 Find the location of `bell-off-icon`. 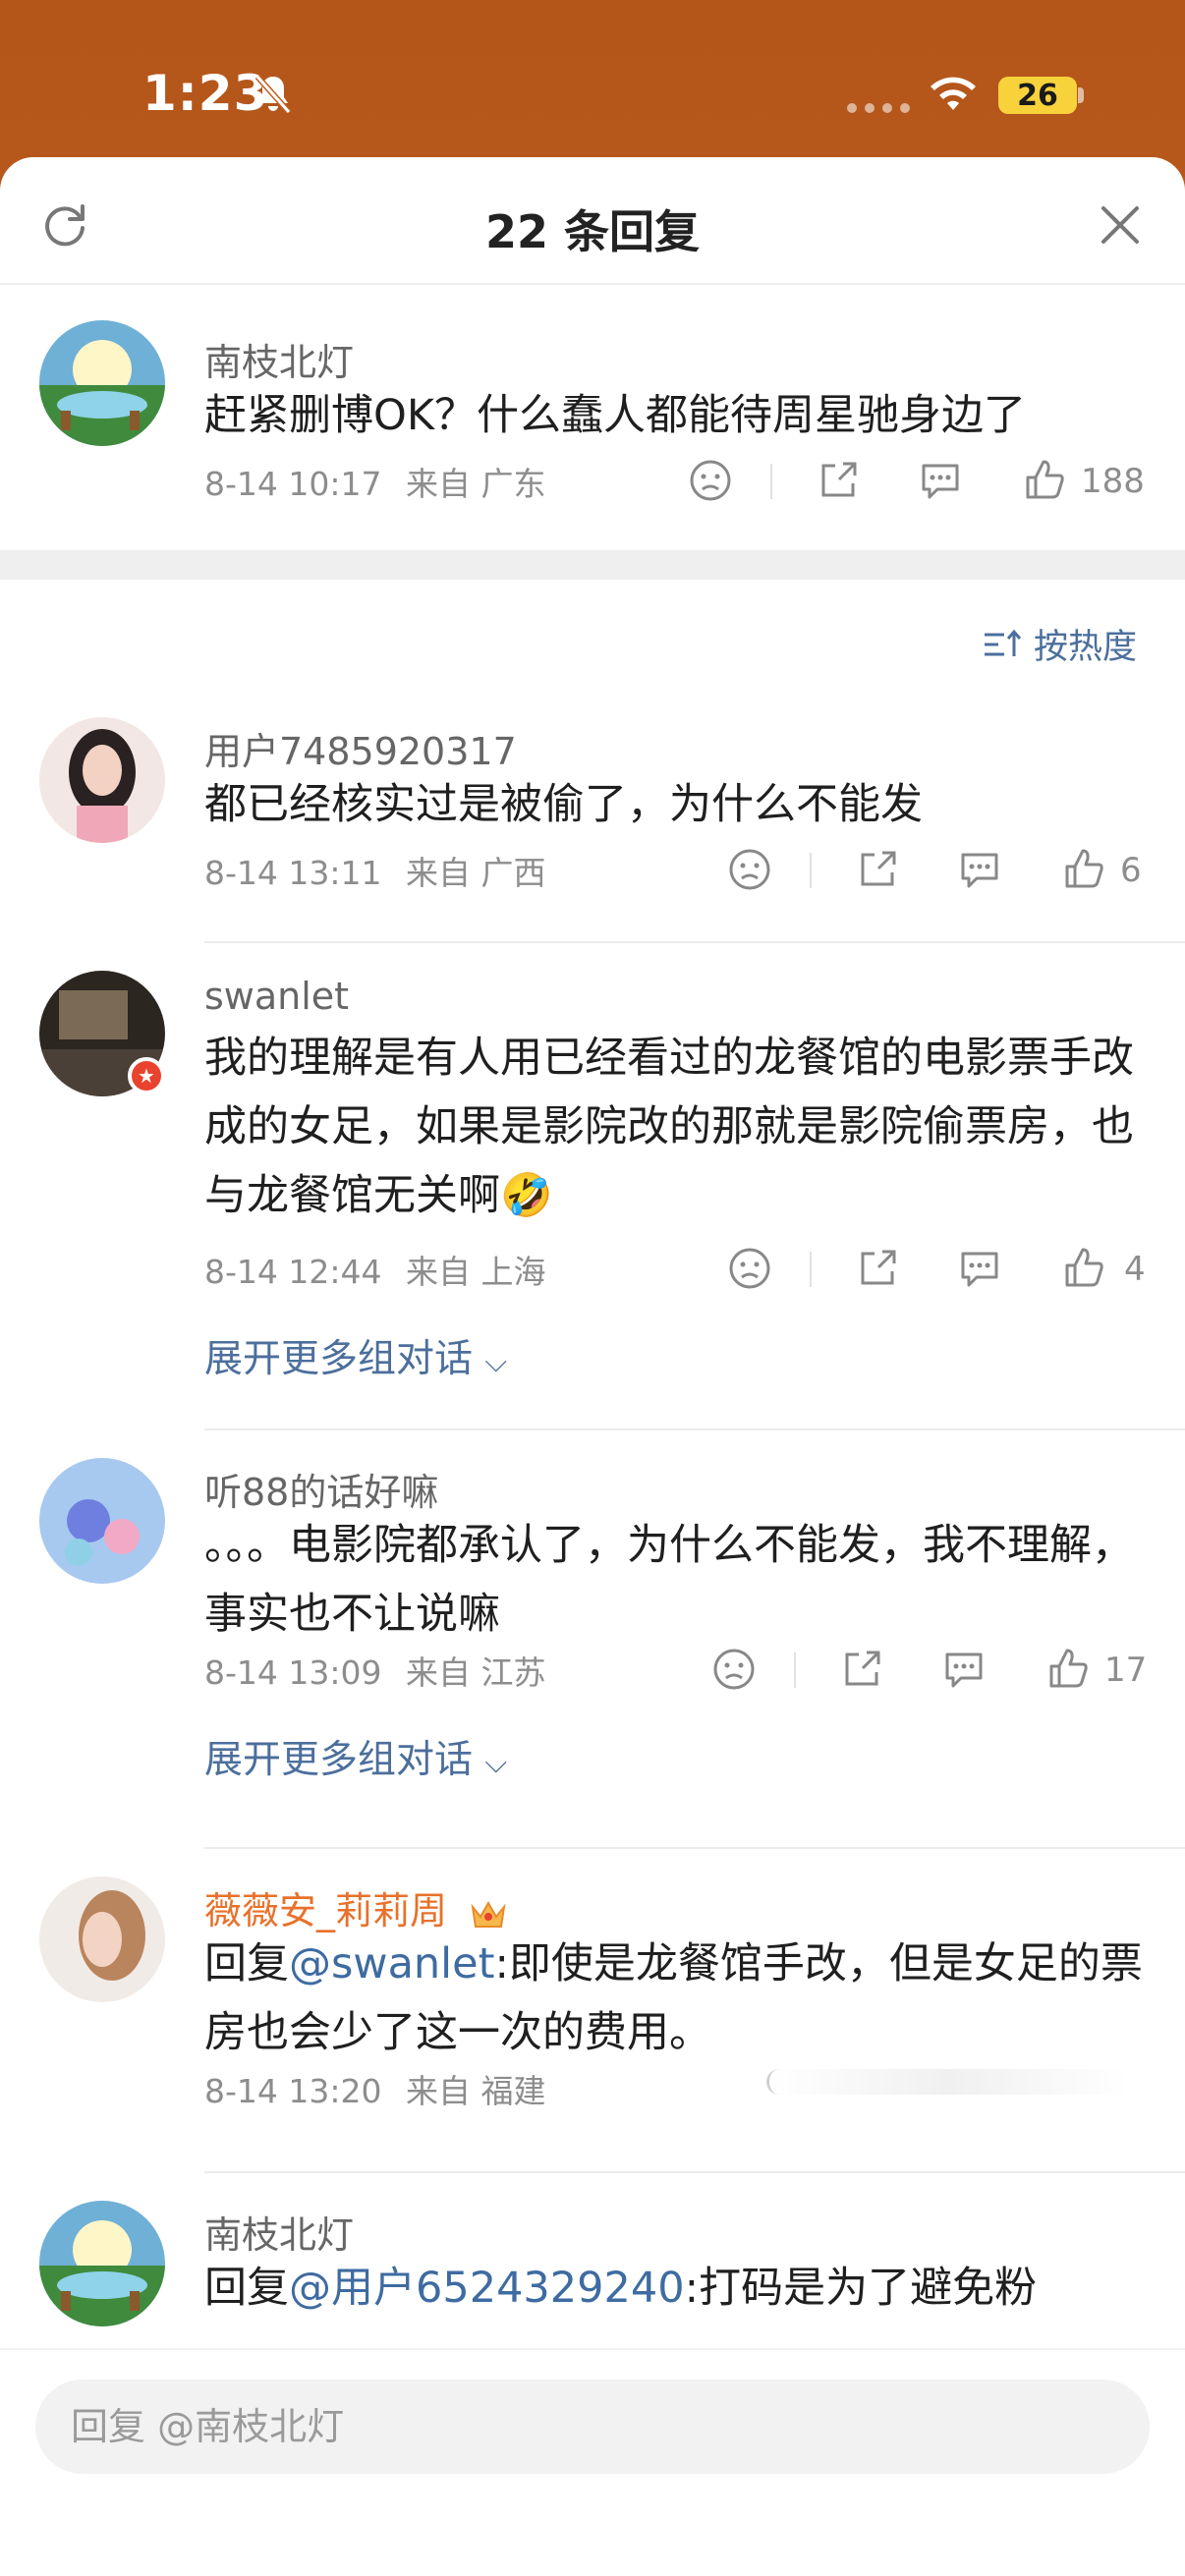

bell-off-icon is located at coordinates (273, 94).